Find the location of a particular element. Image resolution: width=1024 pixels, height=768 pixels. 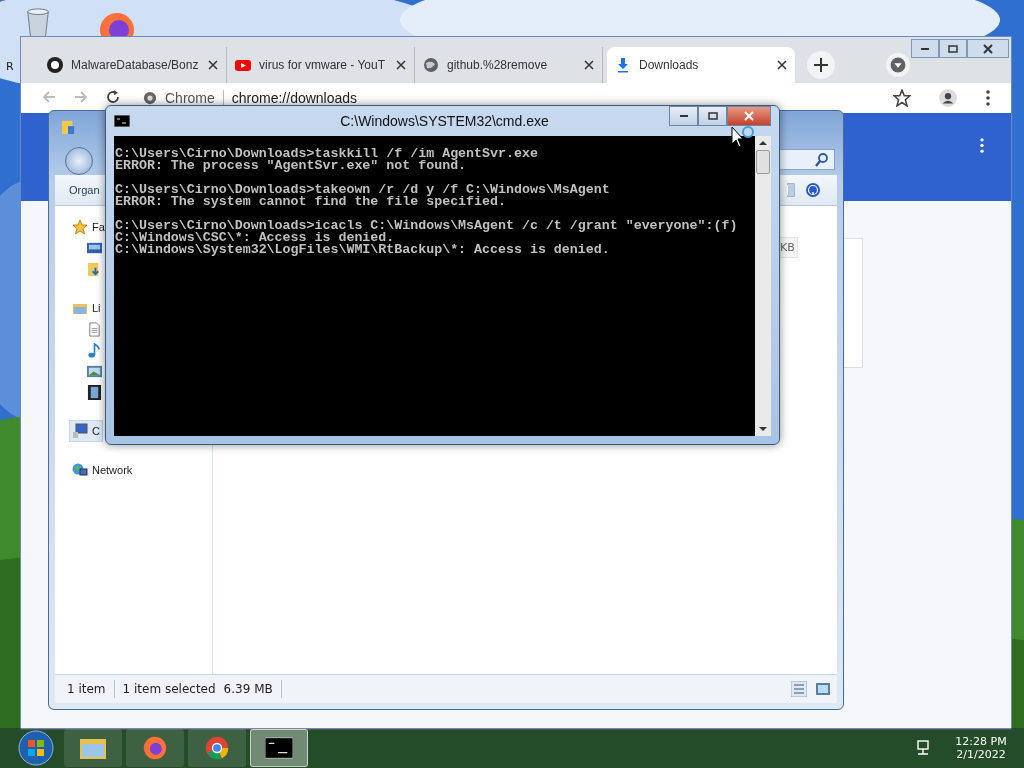

reload-icon is located at coordinates (113, 97).